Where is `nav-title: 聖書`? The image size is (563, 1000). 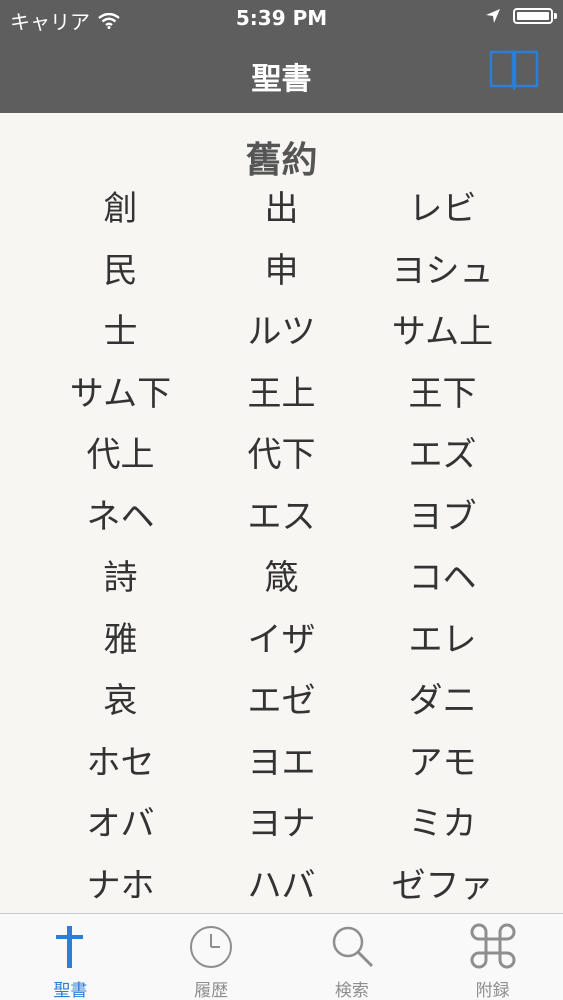 nav-title: 聖書 is located at coordinates (281, 79).